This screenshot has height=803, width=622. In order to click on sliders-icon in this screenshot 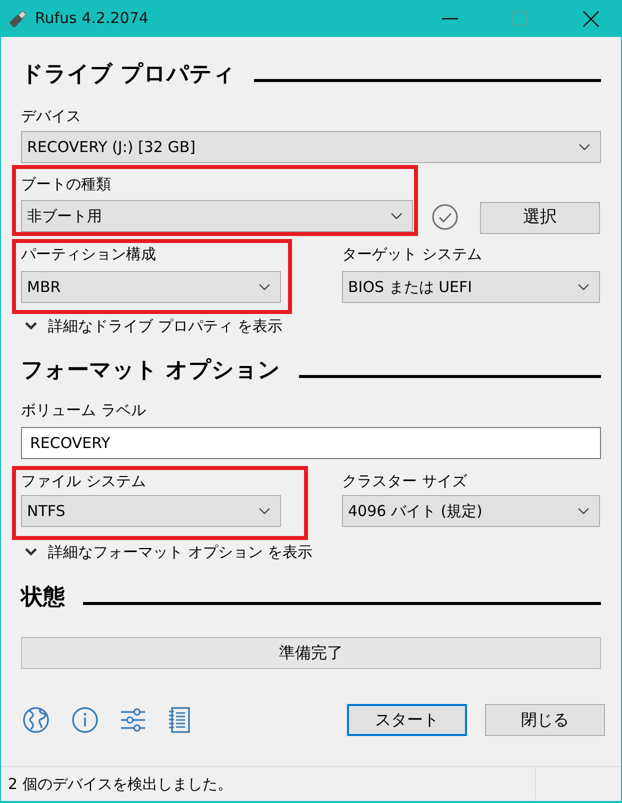, I will do `click(133, 720)`.